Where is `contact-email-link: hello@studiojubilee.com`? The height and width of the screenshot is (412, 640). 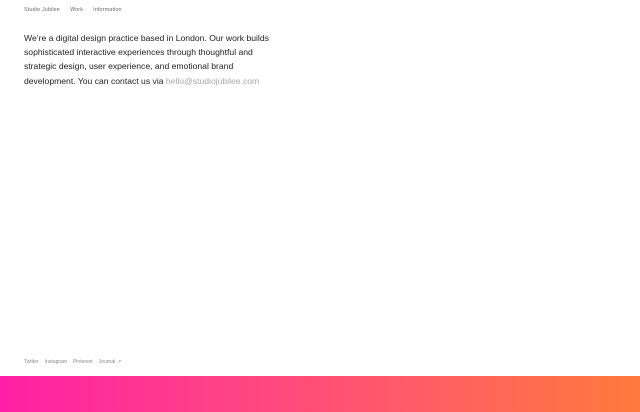
contact-email-link: hello@studiojubilee.com is located at coordinates (212, 81).